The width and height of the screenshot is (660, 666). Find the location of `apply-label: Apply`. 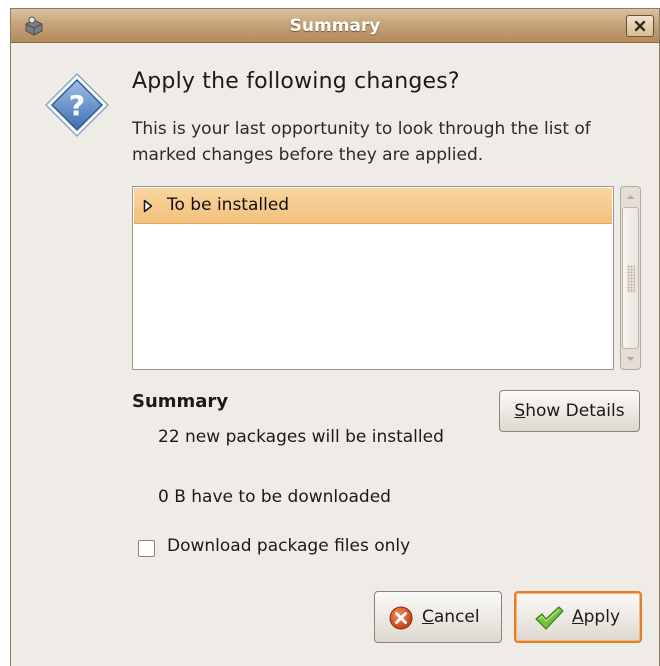

apply-label: Apply is located at coordinates (596, 617).